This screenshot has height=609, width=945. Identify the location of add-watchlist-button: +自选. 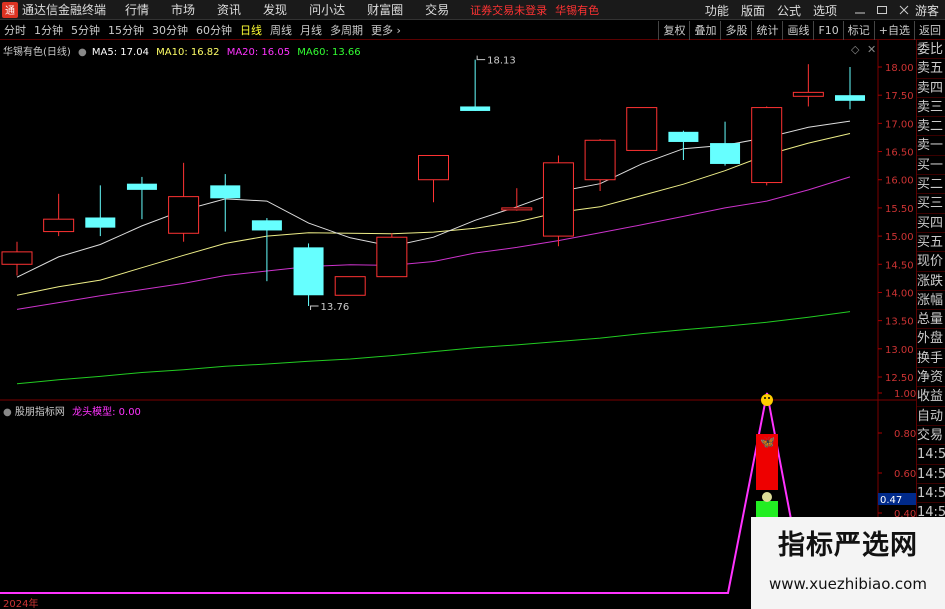
(893, 30).